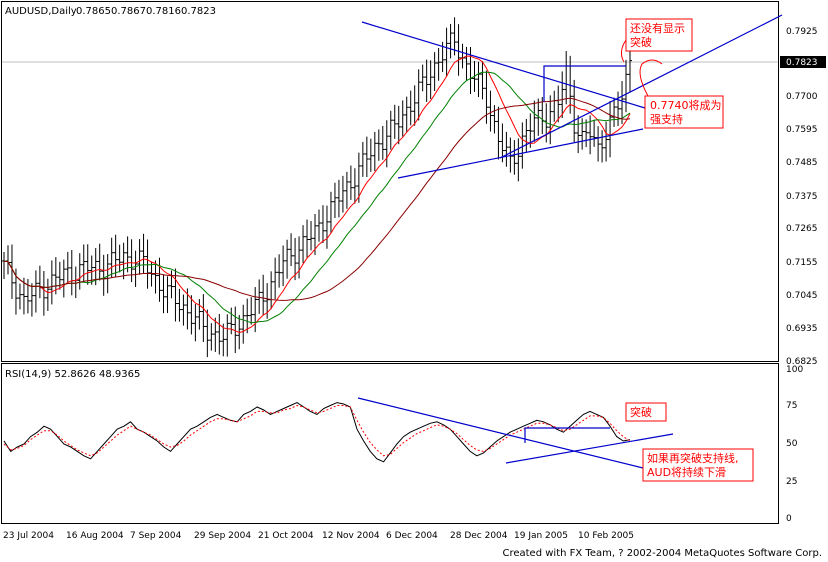 The width and height of the screenshot is (828, 562). What do you see at coordinates (606, 536) in the screenshot?
I see `x-tick-label: 10 Feb 2005` at bounding box center [606, 536].